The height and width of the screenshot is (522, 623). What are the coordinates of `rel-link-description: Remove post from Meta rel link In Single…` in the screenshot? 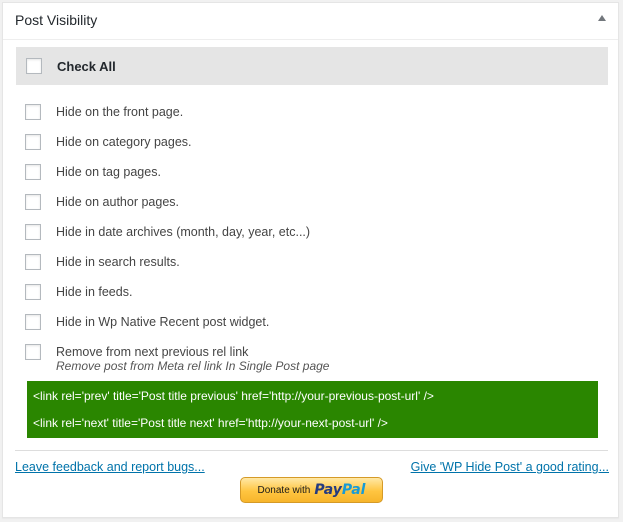 It's located at (193, 366).